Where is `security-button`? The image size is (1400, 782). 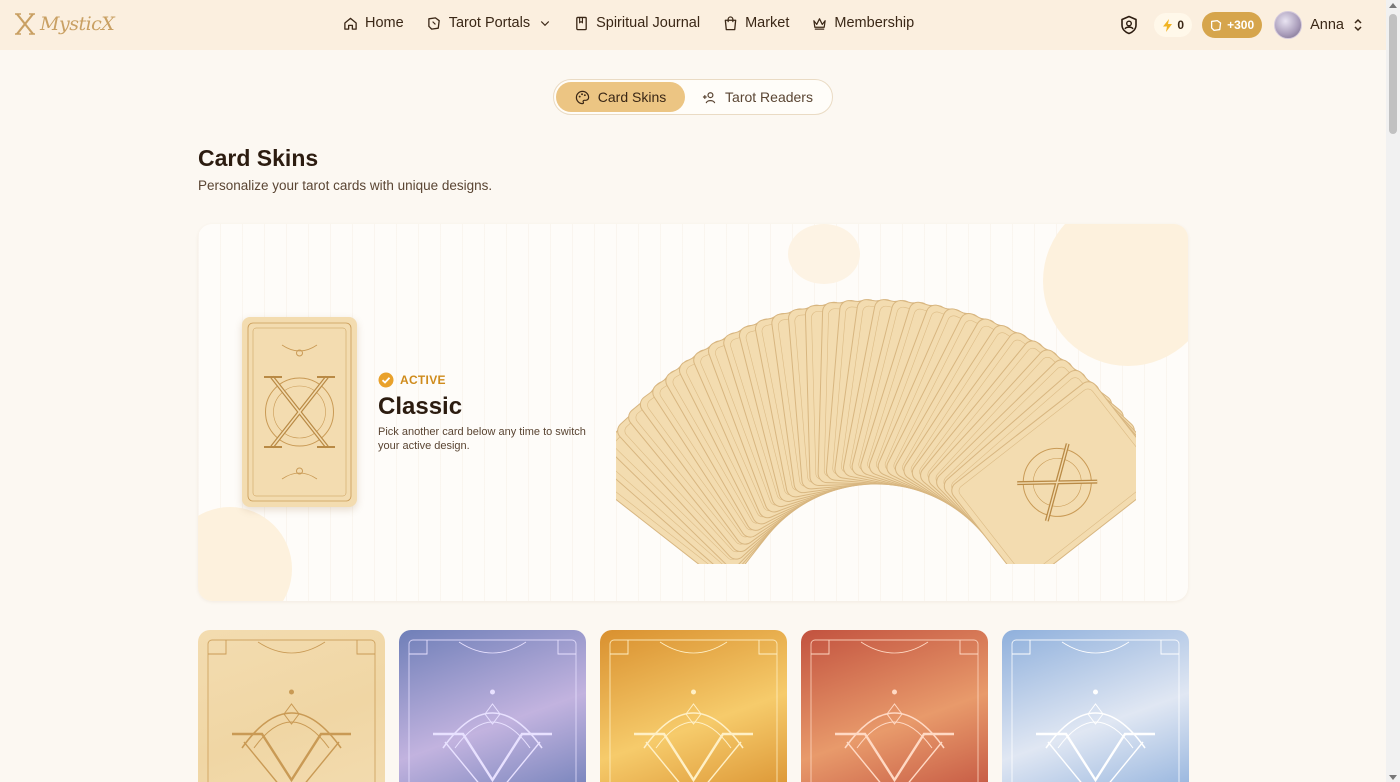
security-button is located at coordinates (1129, 25).